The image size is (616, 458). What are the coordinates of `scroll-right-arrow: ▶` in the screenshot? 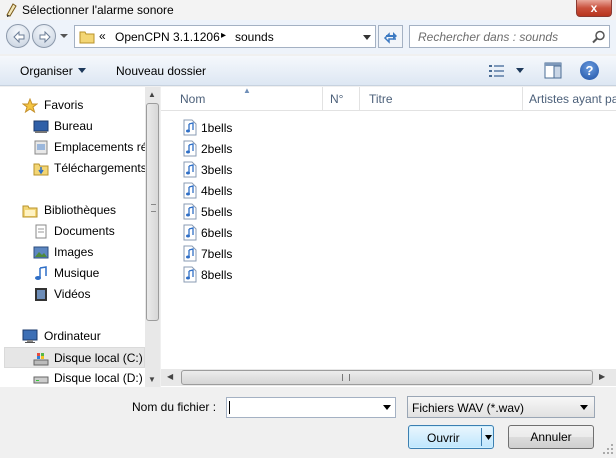 It's located at (602, 376).